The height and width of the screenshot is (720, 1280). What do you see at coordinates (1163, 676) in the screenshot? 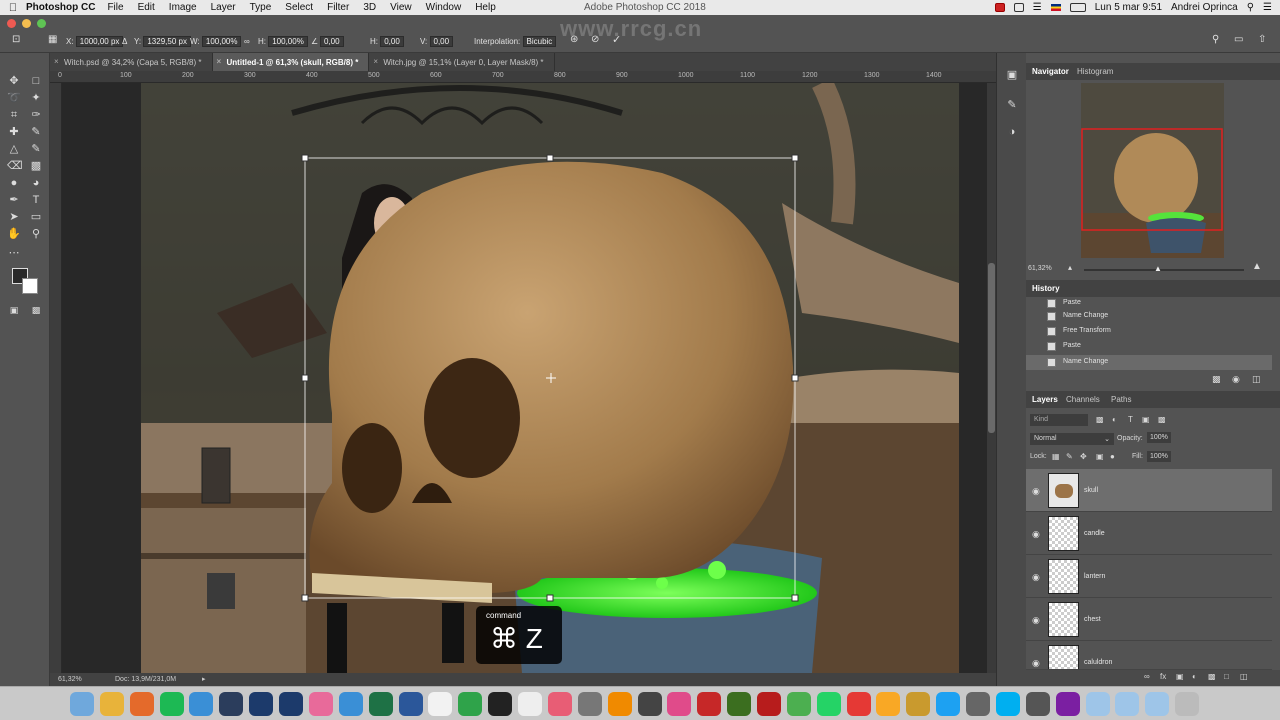
I see `layer-style-icon: fx` at bounding box center [1163, 676].